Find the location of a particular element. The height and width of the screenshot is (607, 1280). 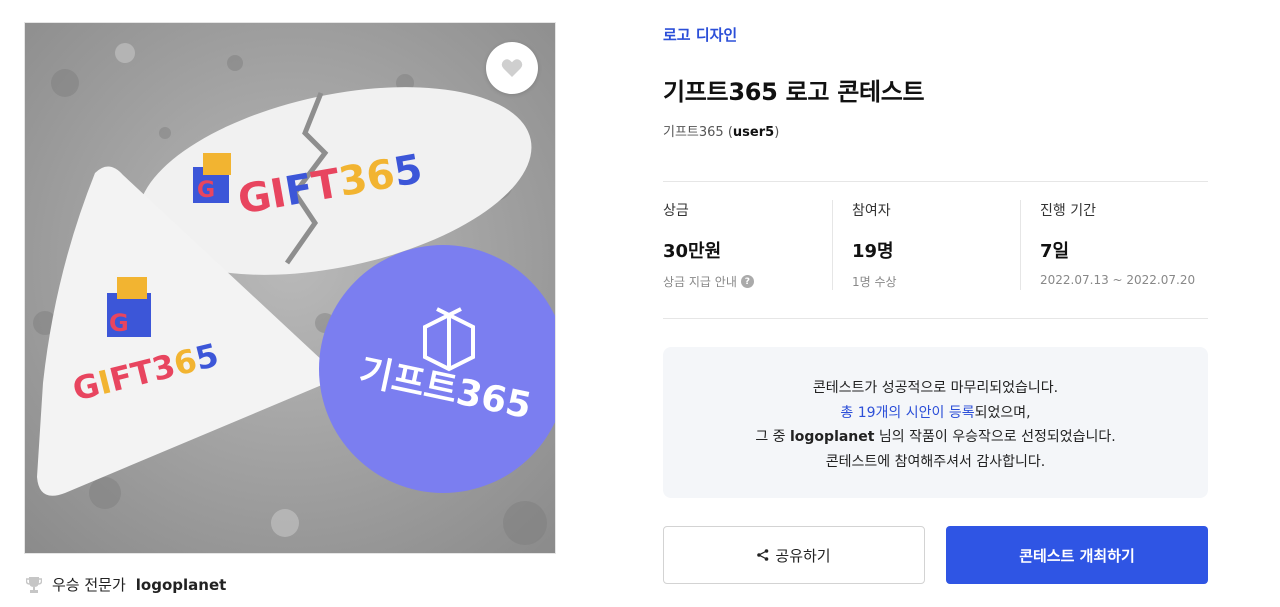

heart-icon is located at coordinates (512, 68).